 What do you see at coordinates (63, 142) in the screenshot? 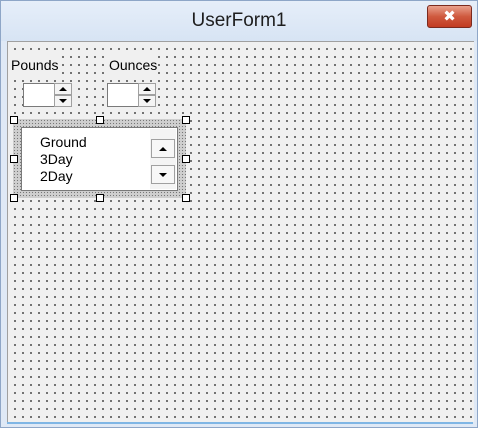
I see `list-item: Ground` at bounding box center [63, 142].